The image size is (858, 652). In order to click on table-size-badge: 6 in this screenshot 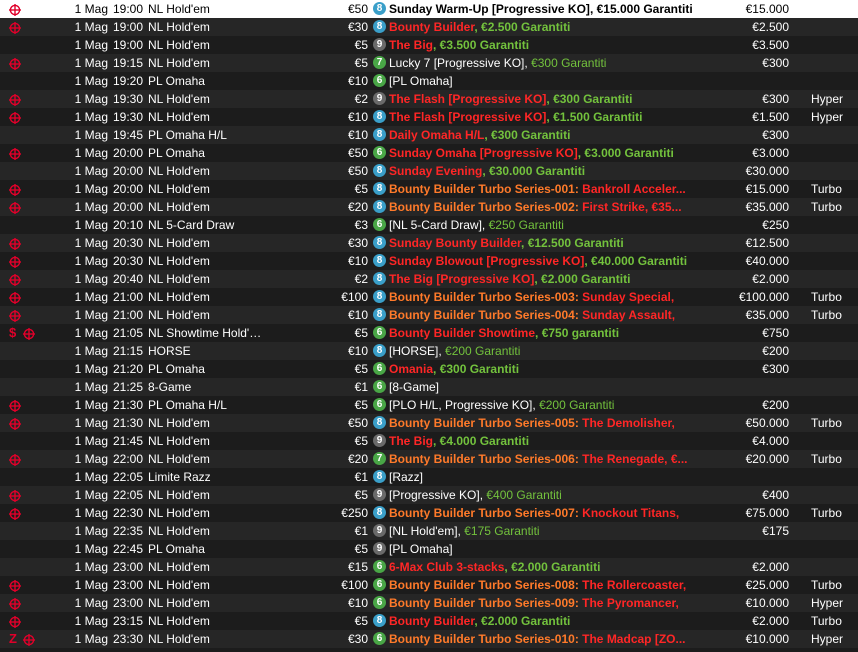, I will do `click(379, 369)`.